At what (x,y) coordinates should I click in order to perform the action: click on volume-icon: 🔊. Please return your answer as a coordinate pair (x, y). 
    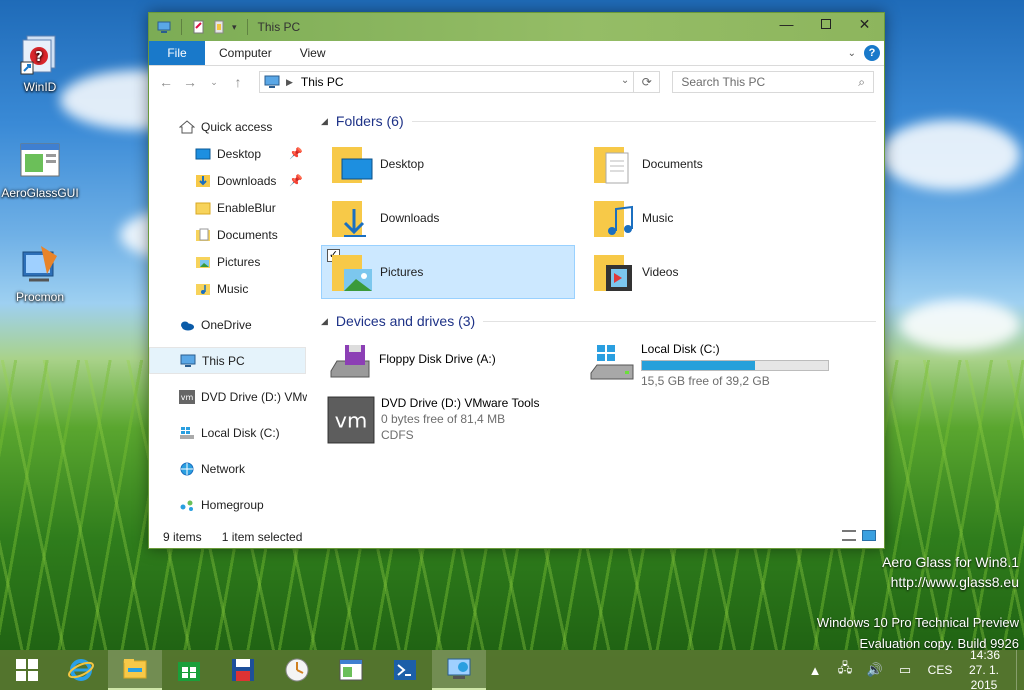
    Looking at the image, I should click on (875, 670).